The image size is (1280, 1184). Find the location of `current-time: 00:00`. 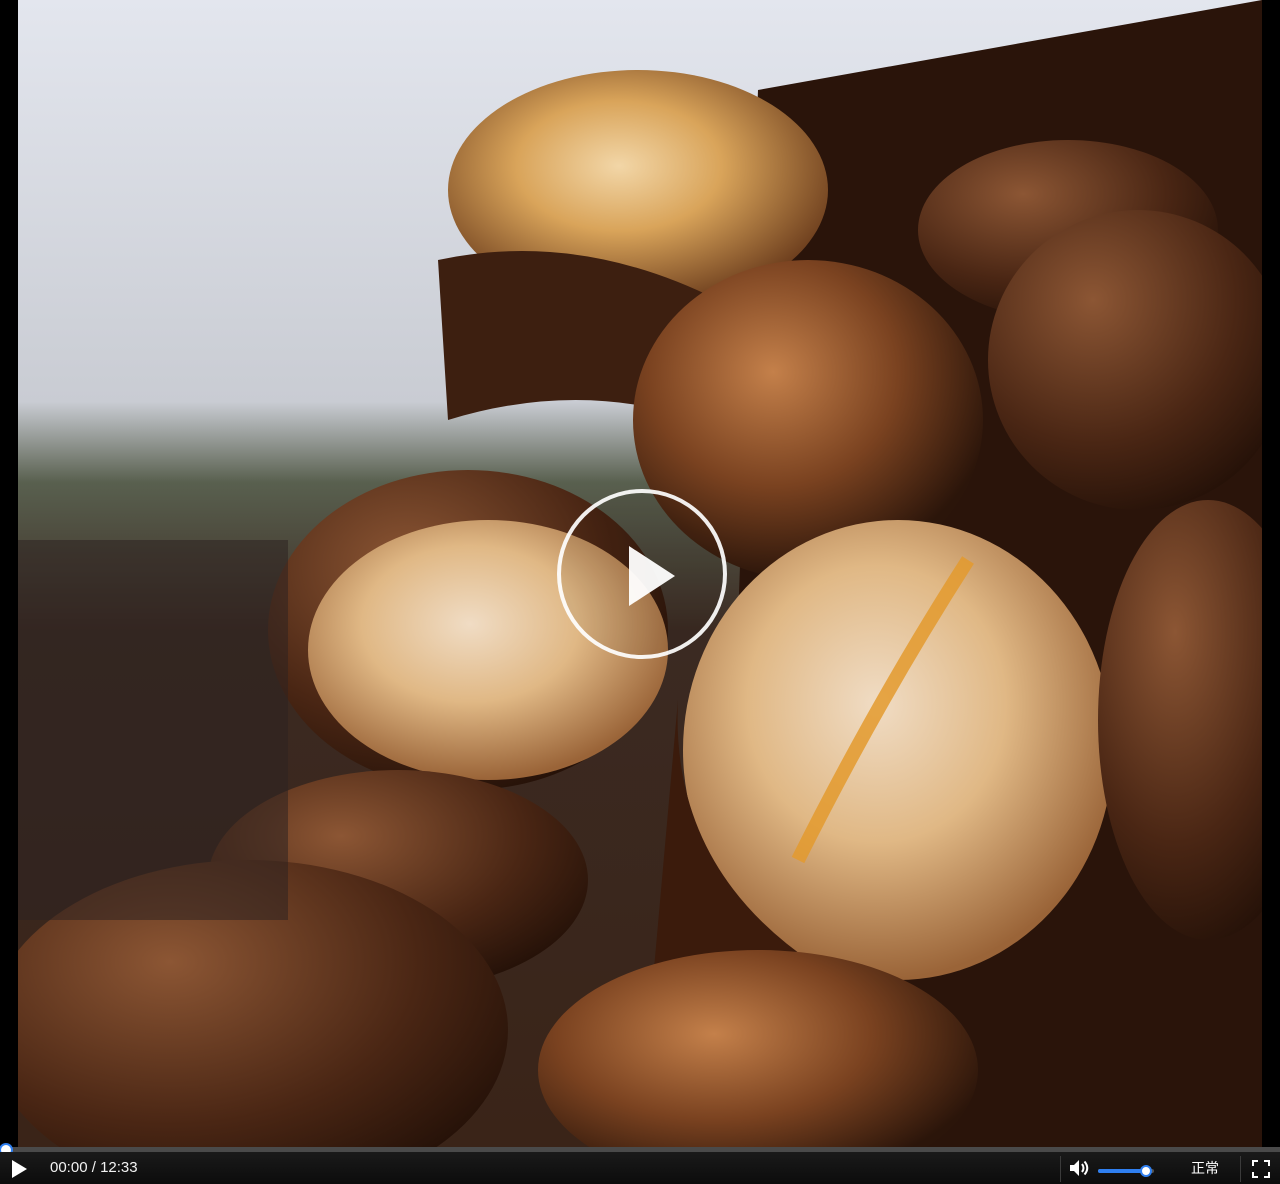

current-time: 00:00 is located at coordinates (69, 1167).